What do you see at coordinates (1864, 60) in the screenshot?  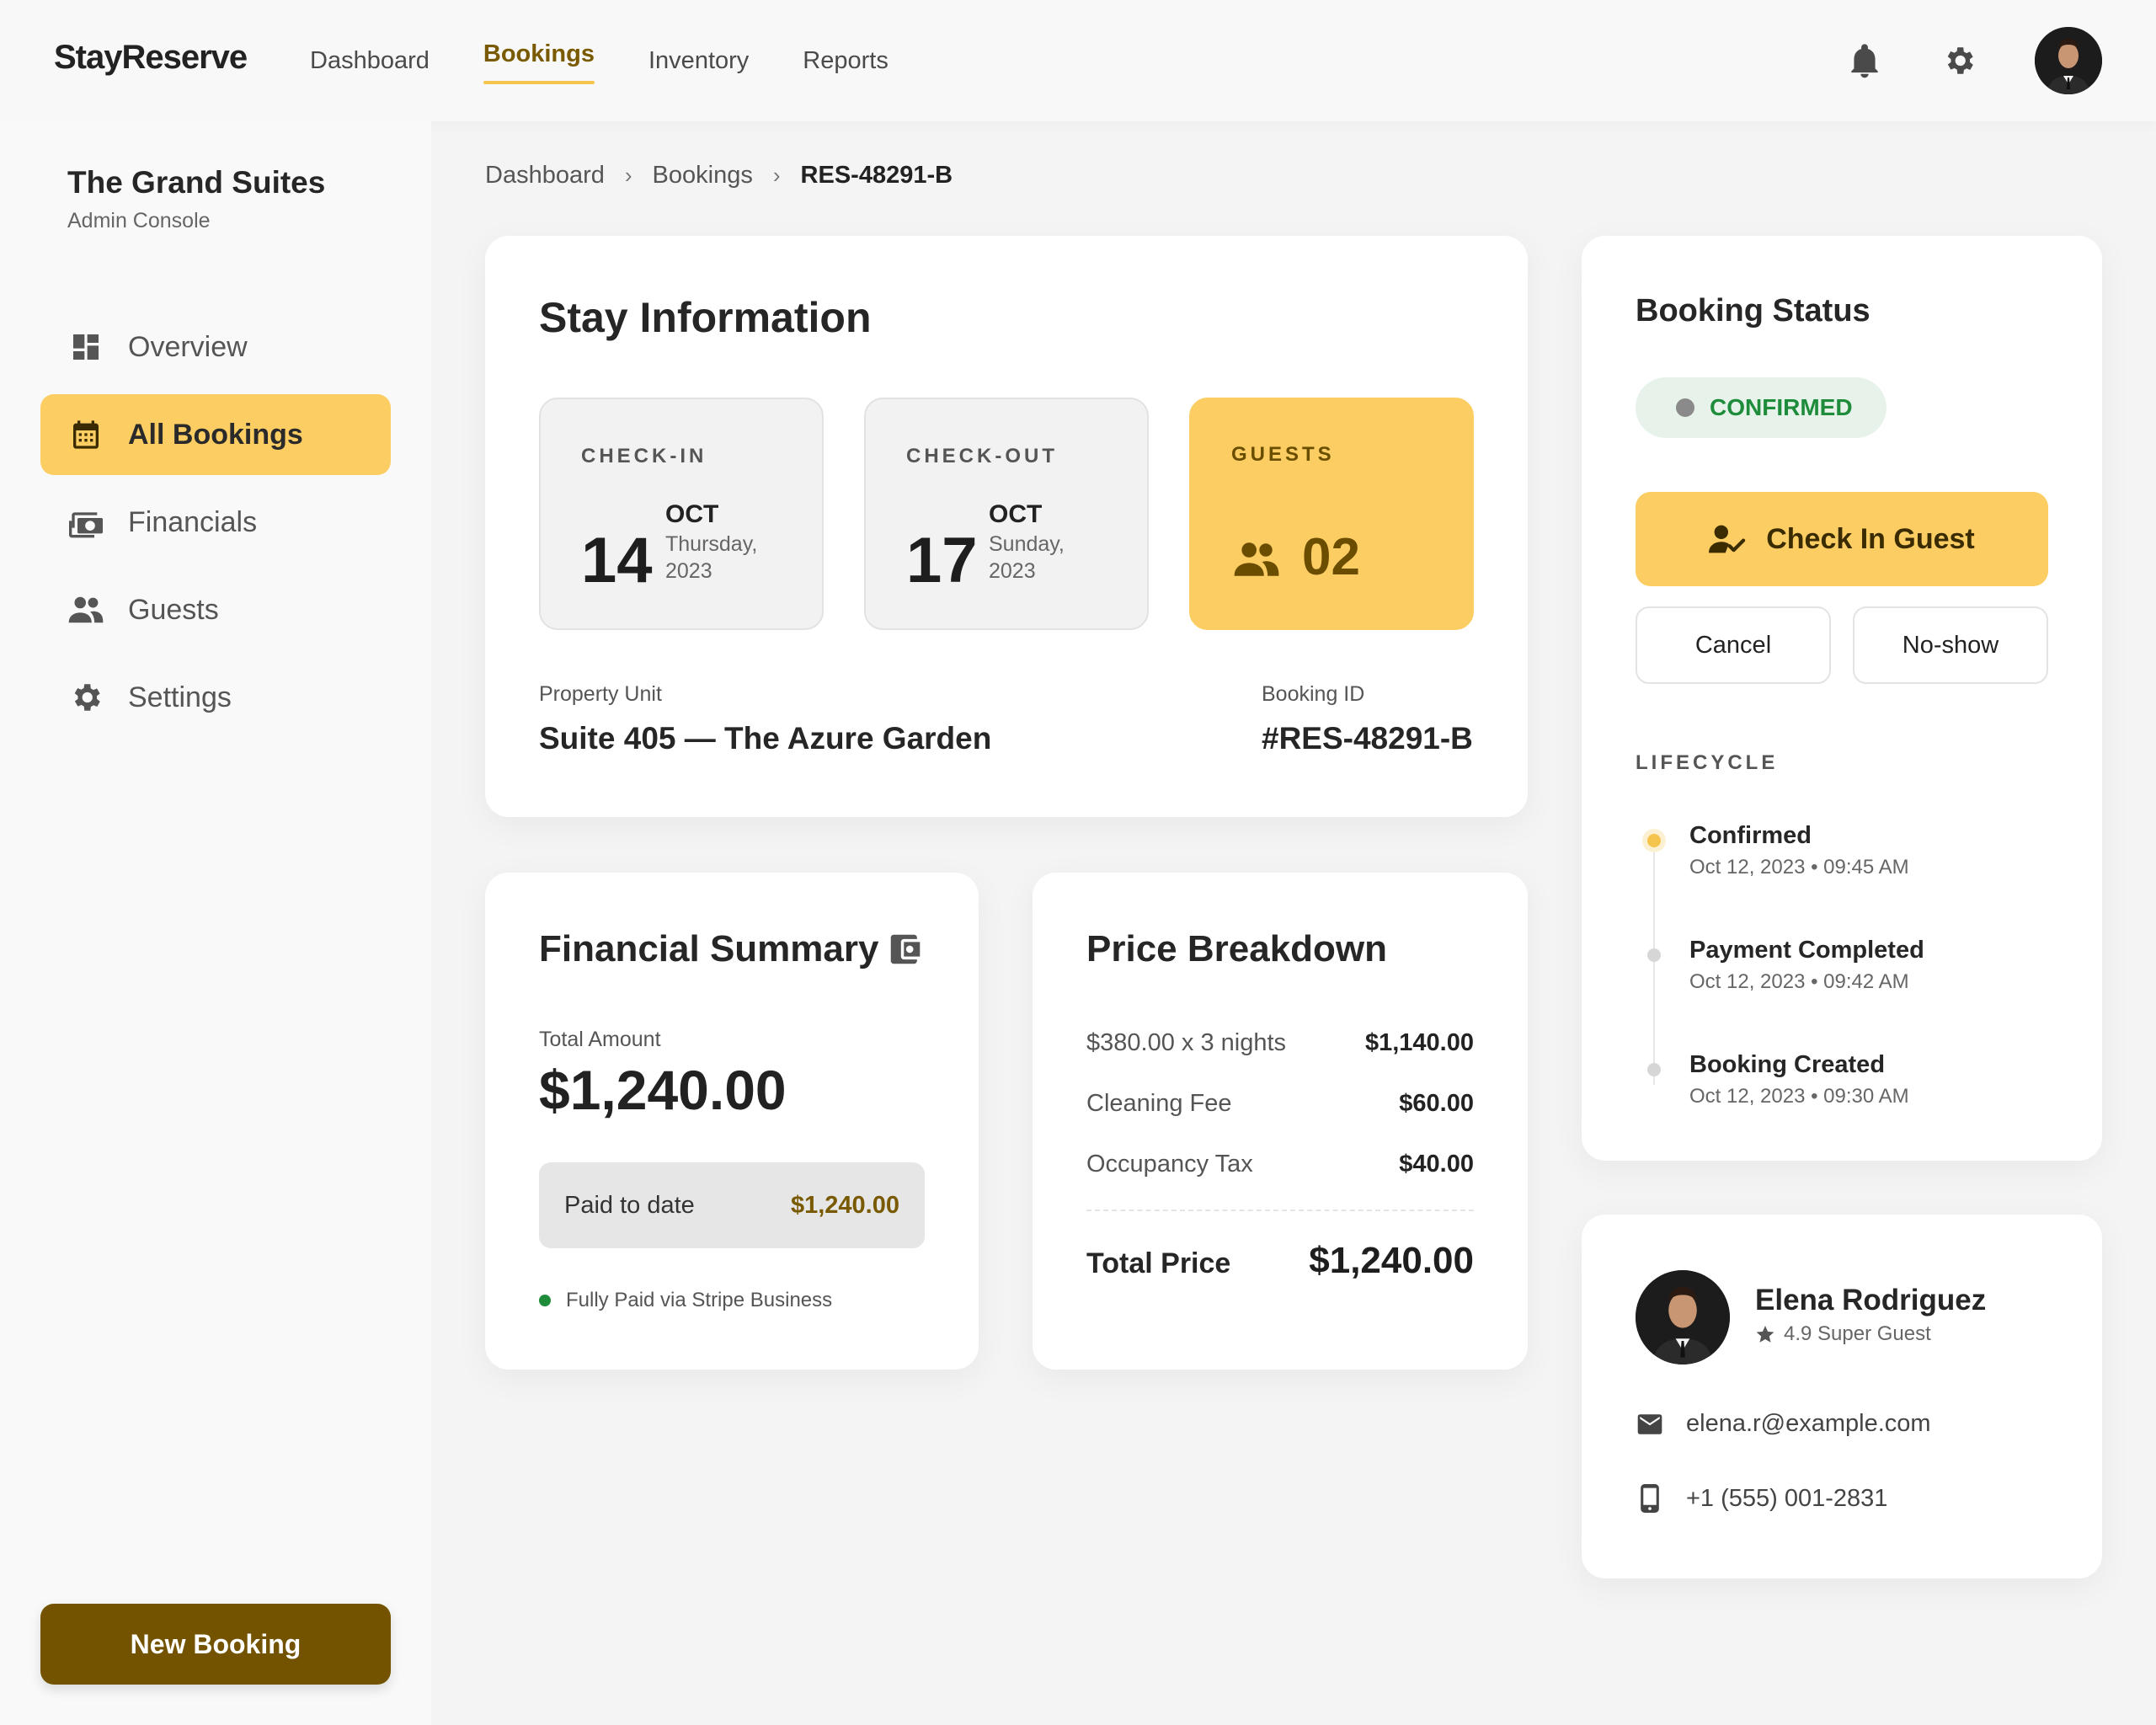 I see `bell-icon` at bounding box center [1864, 60].